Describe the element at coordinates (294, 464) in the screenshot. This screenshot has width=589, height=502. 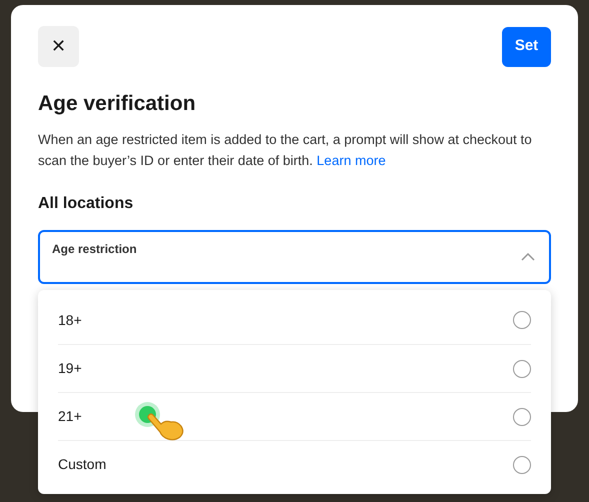
I see `age-option: Custom` at that location.